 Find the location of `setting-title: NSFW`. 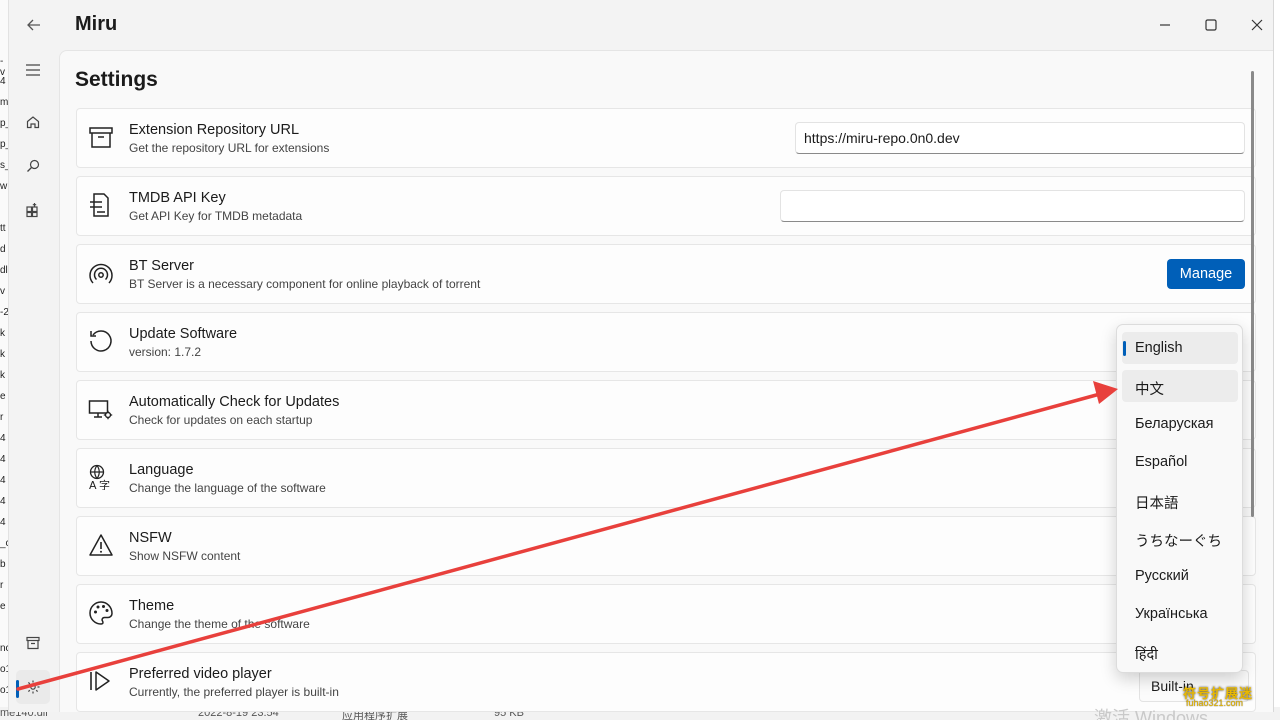

setting-title: NSFW is located at coordinates (150, 538).